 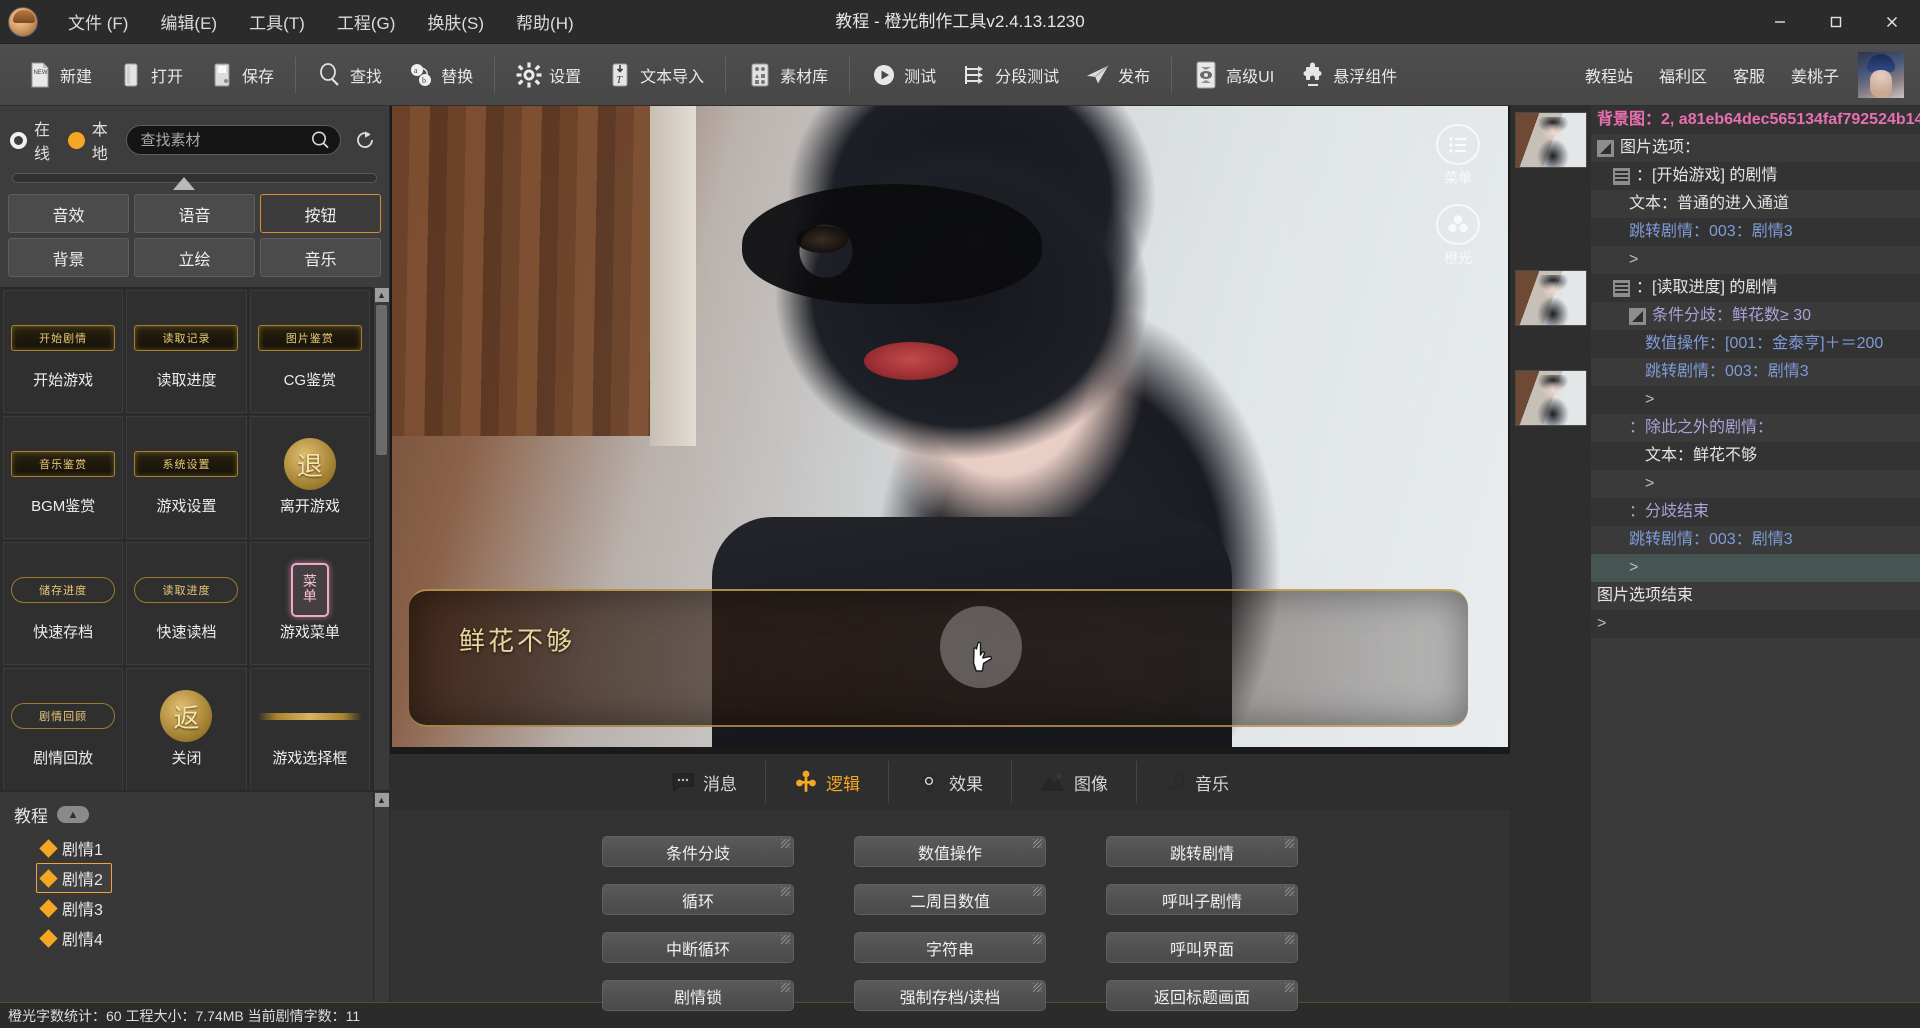 What do you see at coordinates (74, 938) in the screenshot?
I see `story-tree-item-剧情4: 剧情4` at bounding box center [74, 938].